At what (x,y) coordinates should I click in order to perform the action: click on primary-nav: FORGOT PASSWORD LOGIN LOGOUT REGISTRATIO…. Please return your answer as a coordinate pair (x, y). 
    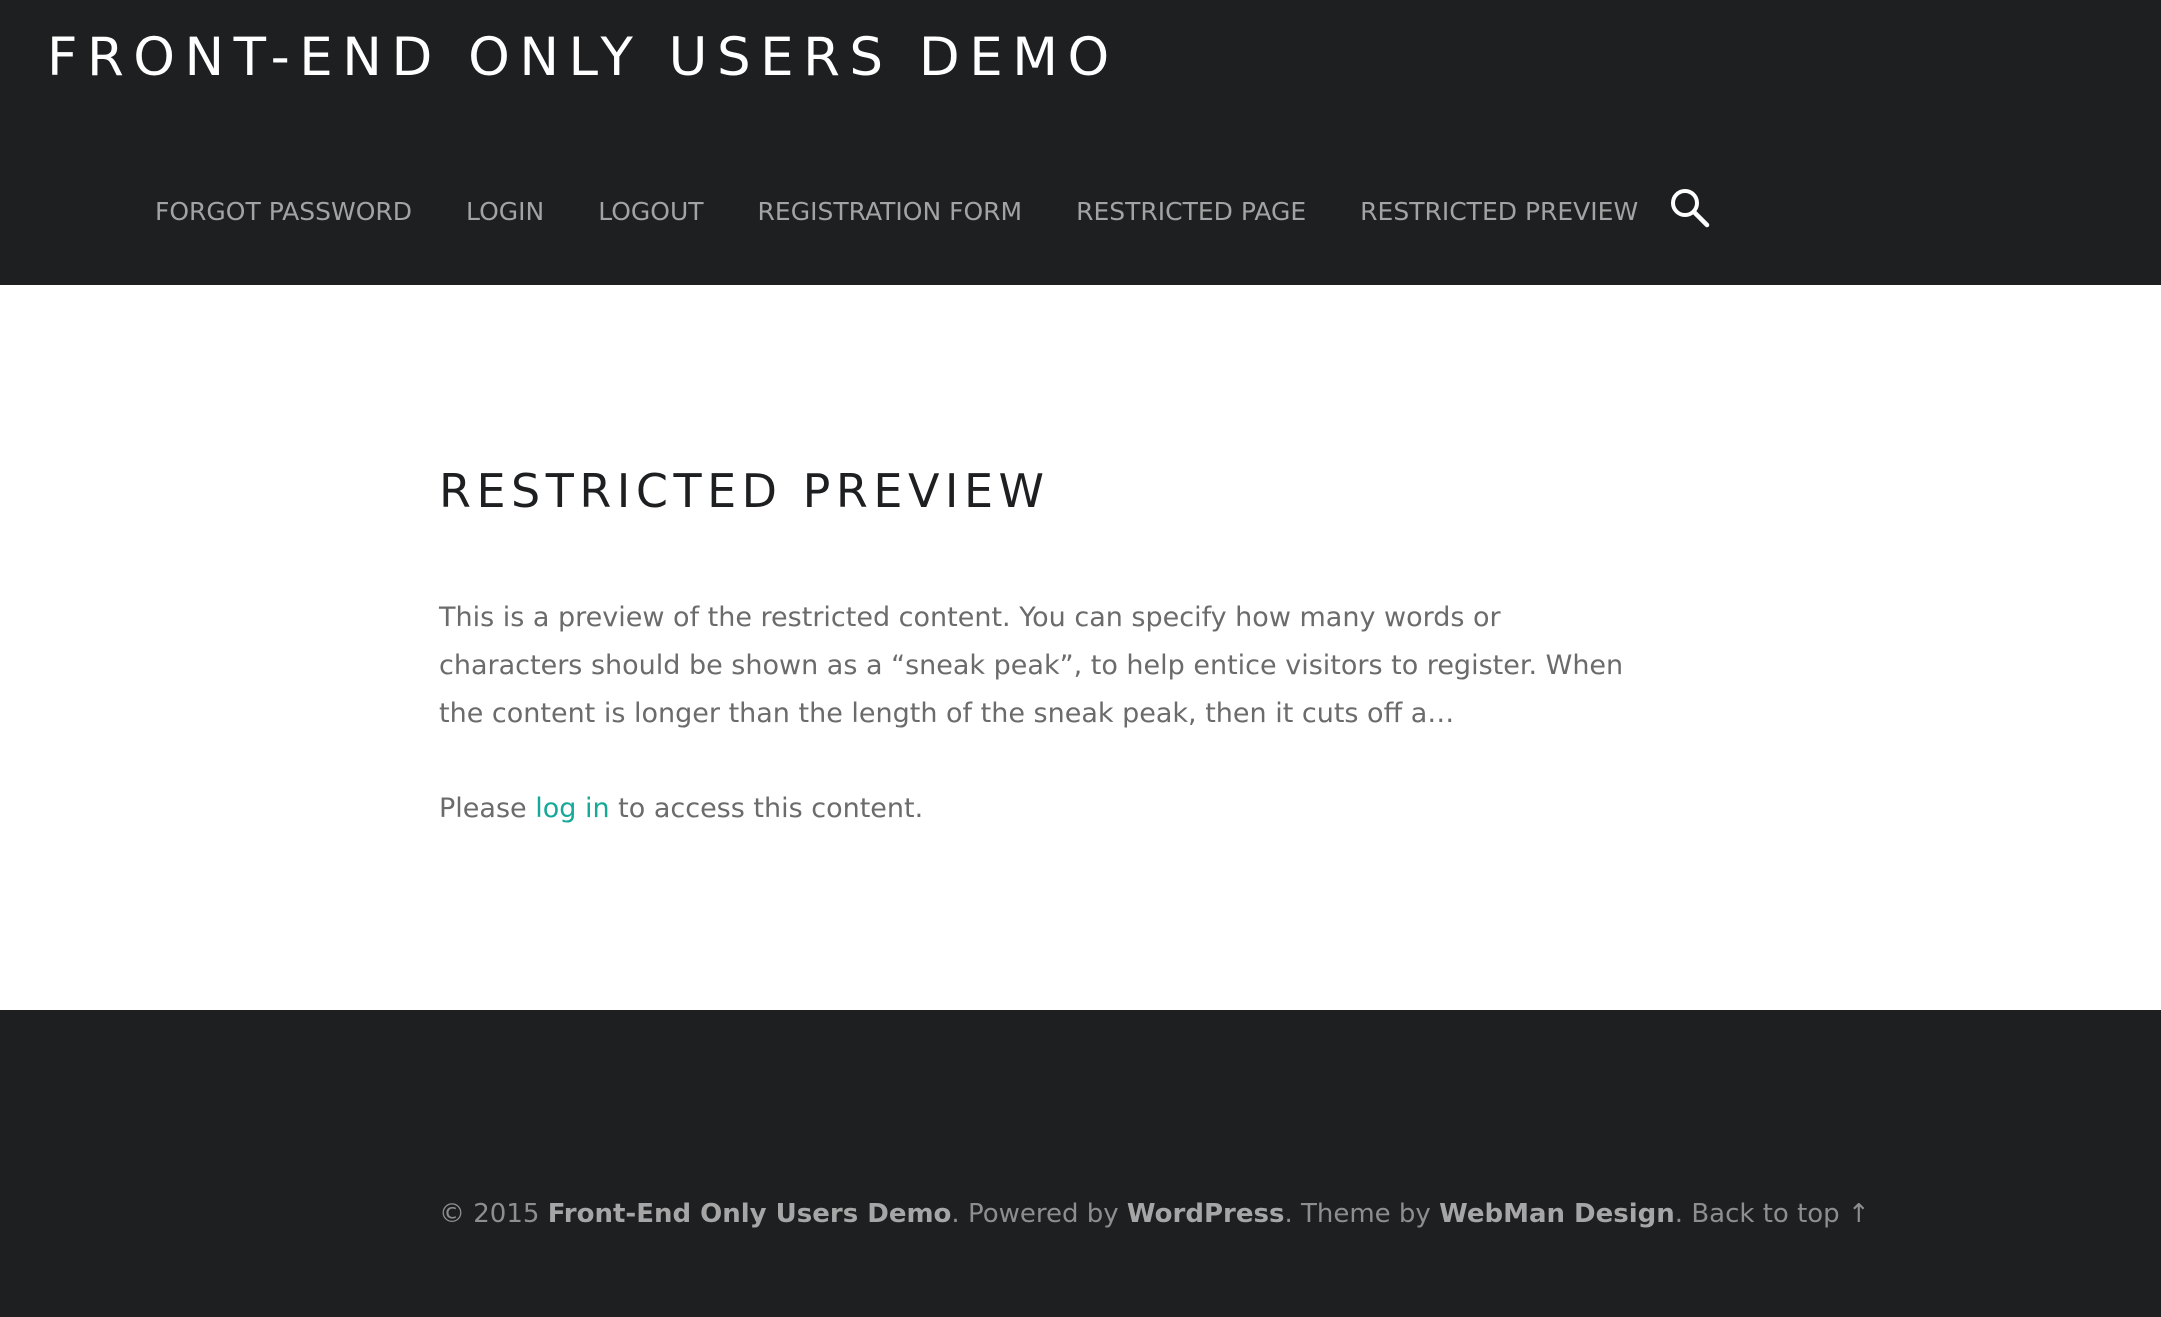
    Looking at the image, I should click on (923, 211).